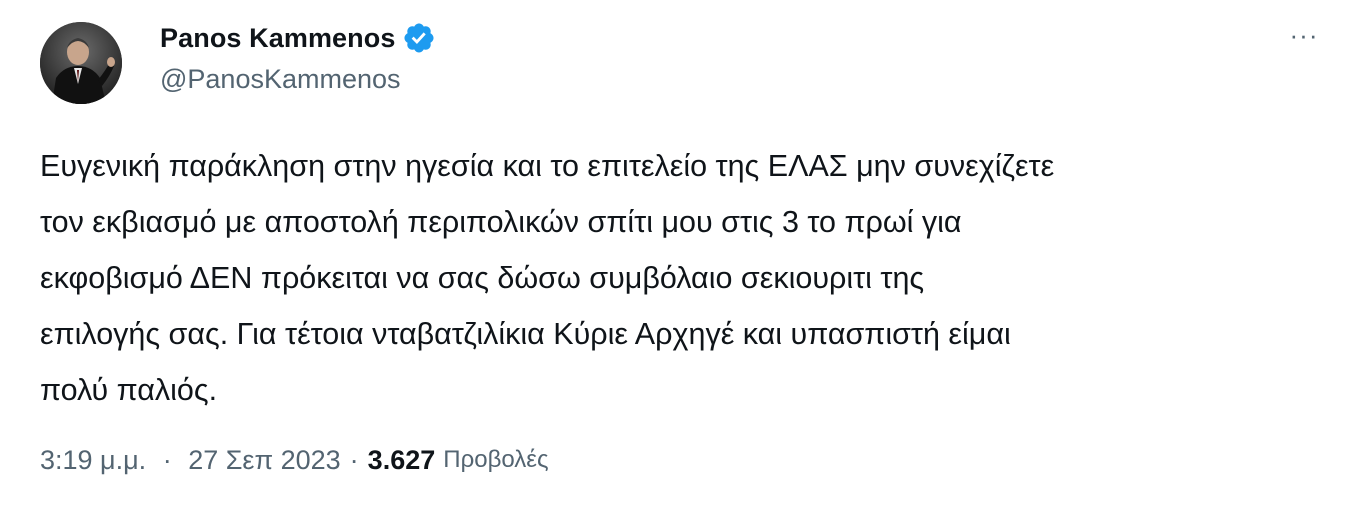 This screenshot has width=1360, height=520. Describe the element at coordinates (277, 38) in the screenshot. I see `author-display-name: Panos Kammenos` at that location.